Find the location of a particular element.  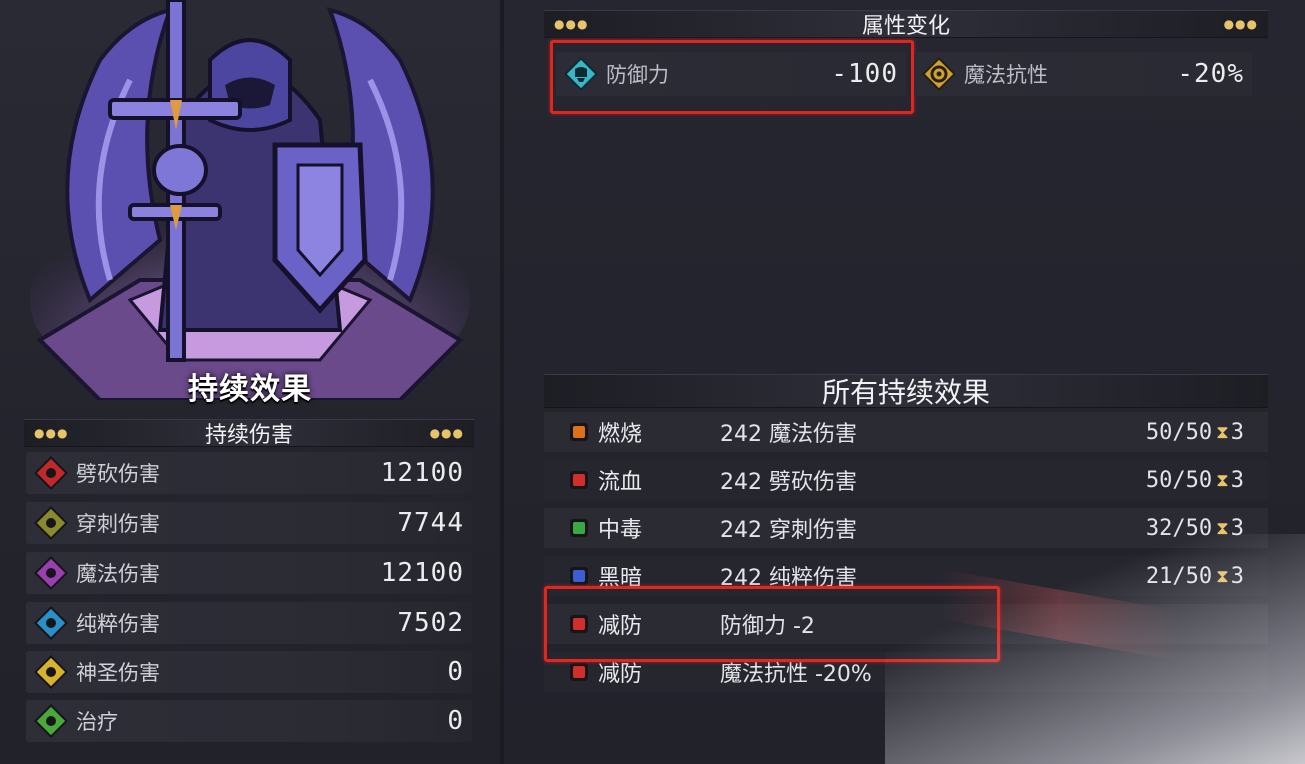

armor-break-icon is located at coordinates (579, 672).